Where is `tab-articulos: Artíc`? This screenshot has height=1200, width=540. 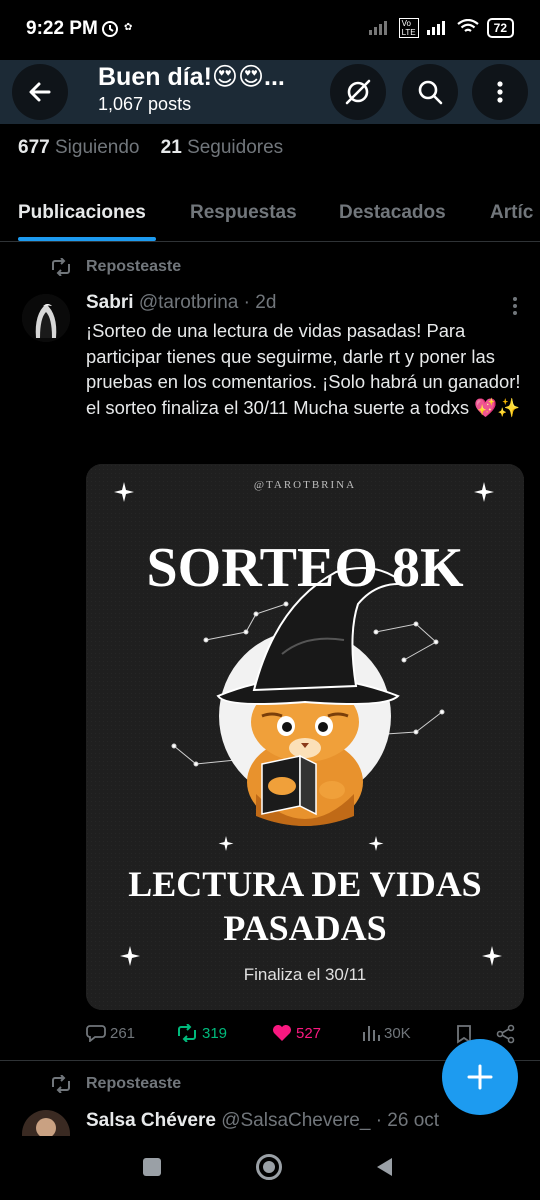
tab-articulos: Artíc is located at coordinates (511, 213).